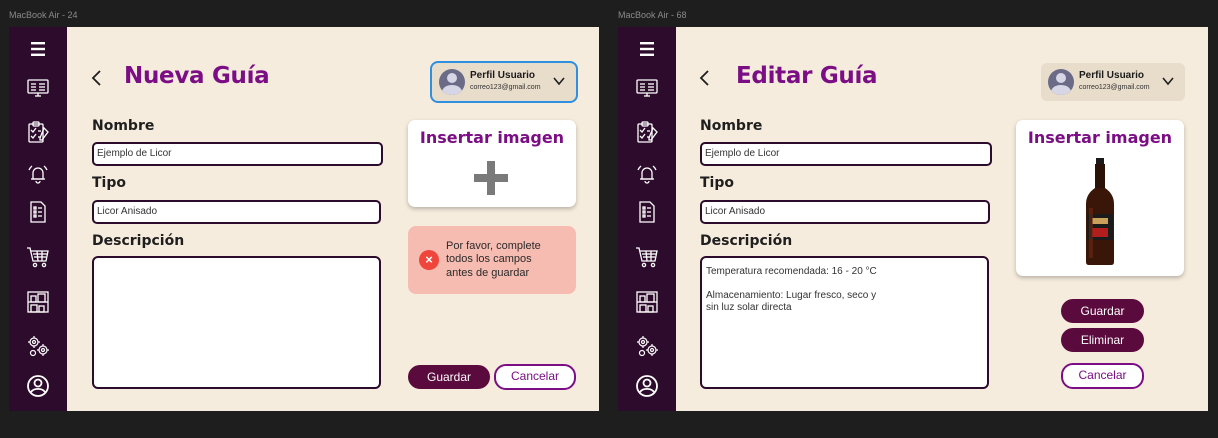  What do you see at coordinates (1102, 340) in the screenshot?
I see `delete-button: Eliminar` at bounding box center [1102, 340].